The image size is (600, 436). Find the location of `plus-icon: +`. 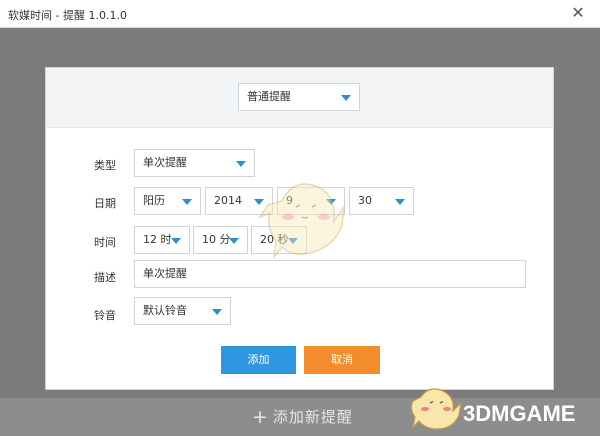

plus-icon: + is located at coordinates (260, 417).